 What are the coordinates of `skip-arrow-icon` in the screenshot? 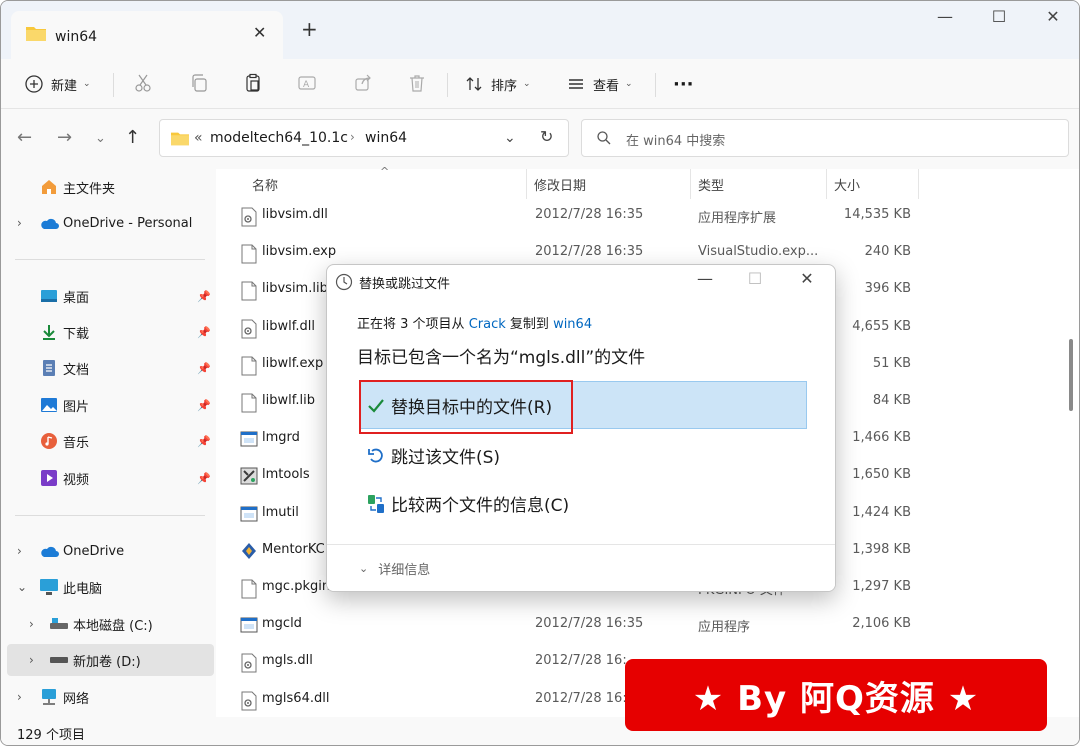 It's located at (376, 456).